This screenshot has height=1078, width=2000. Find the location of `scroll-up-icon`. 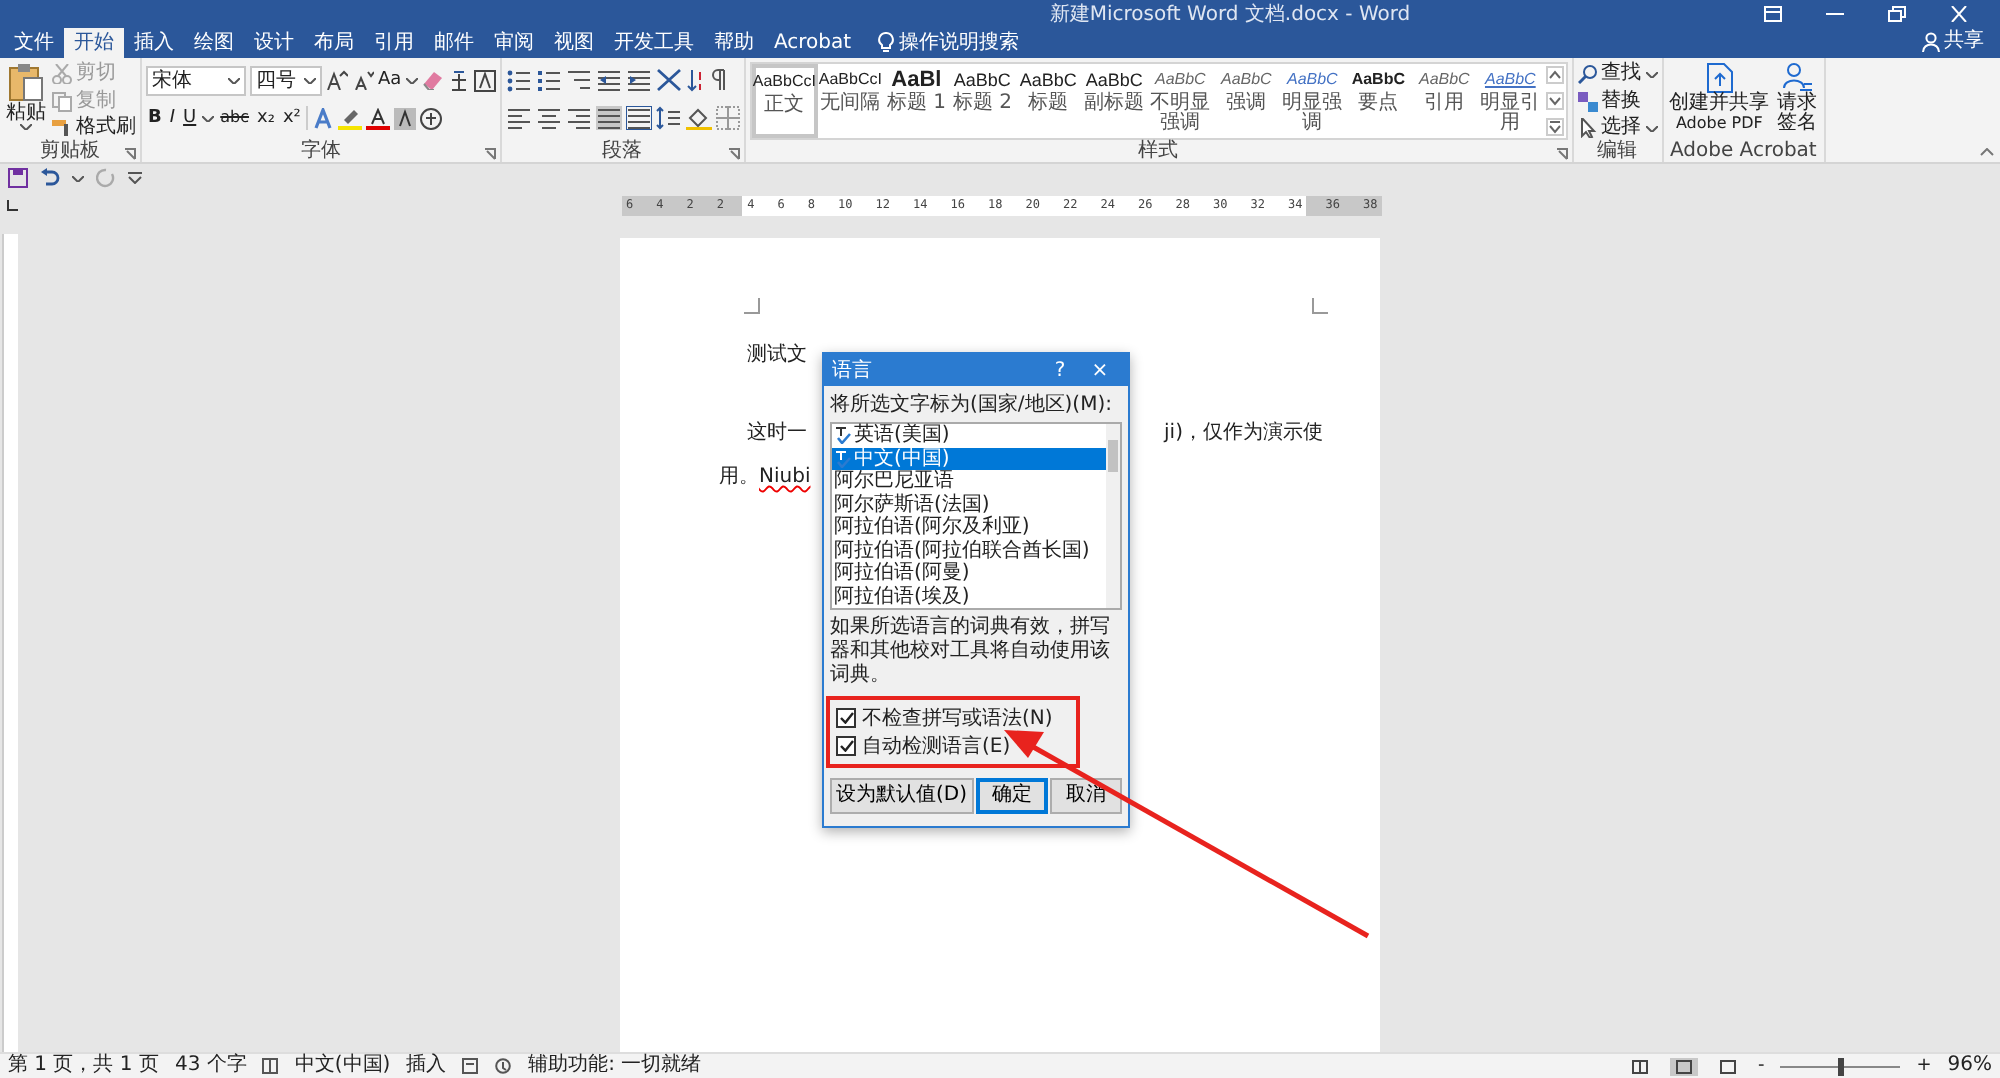

scroll-up-icon is located at coordinates (1554, 75).